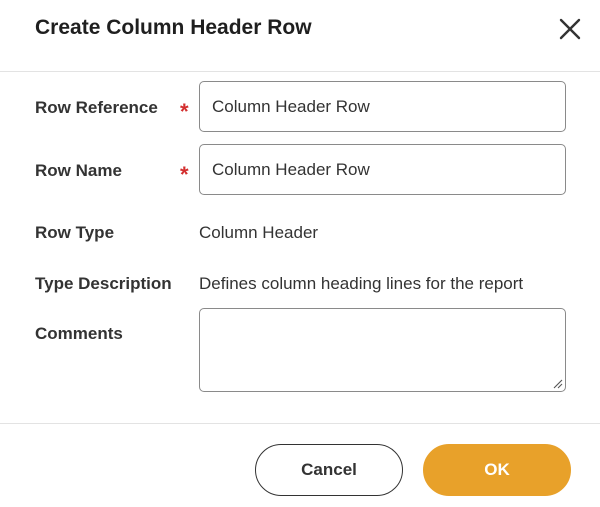 This screenshot has width=600, height=507. What do you see at coordinates (79, 333) in the screenshot?
I see `comments-label: Comments` at bounding box center [79, 333].